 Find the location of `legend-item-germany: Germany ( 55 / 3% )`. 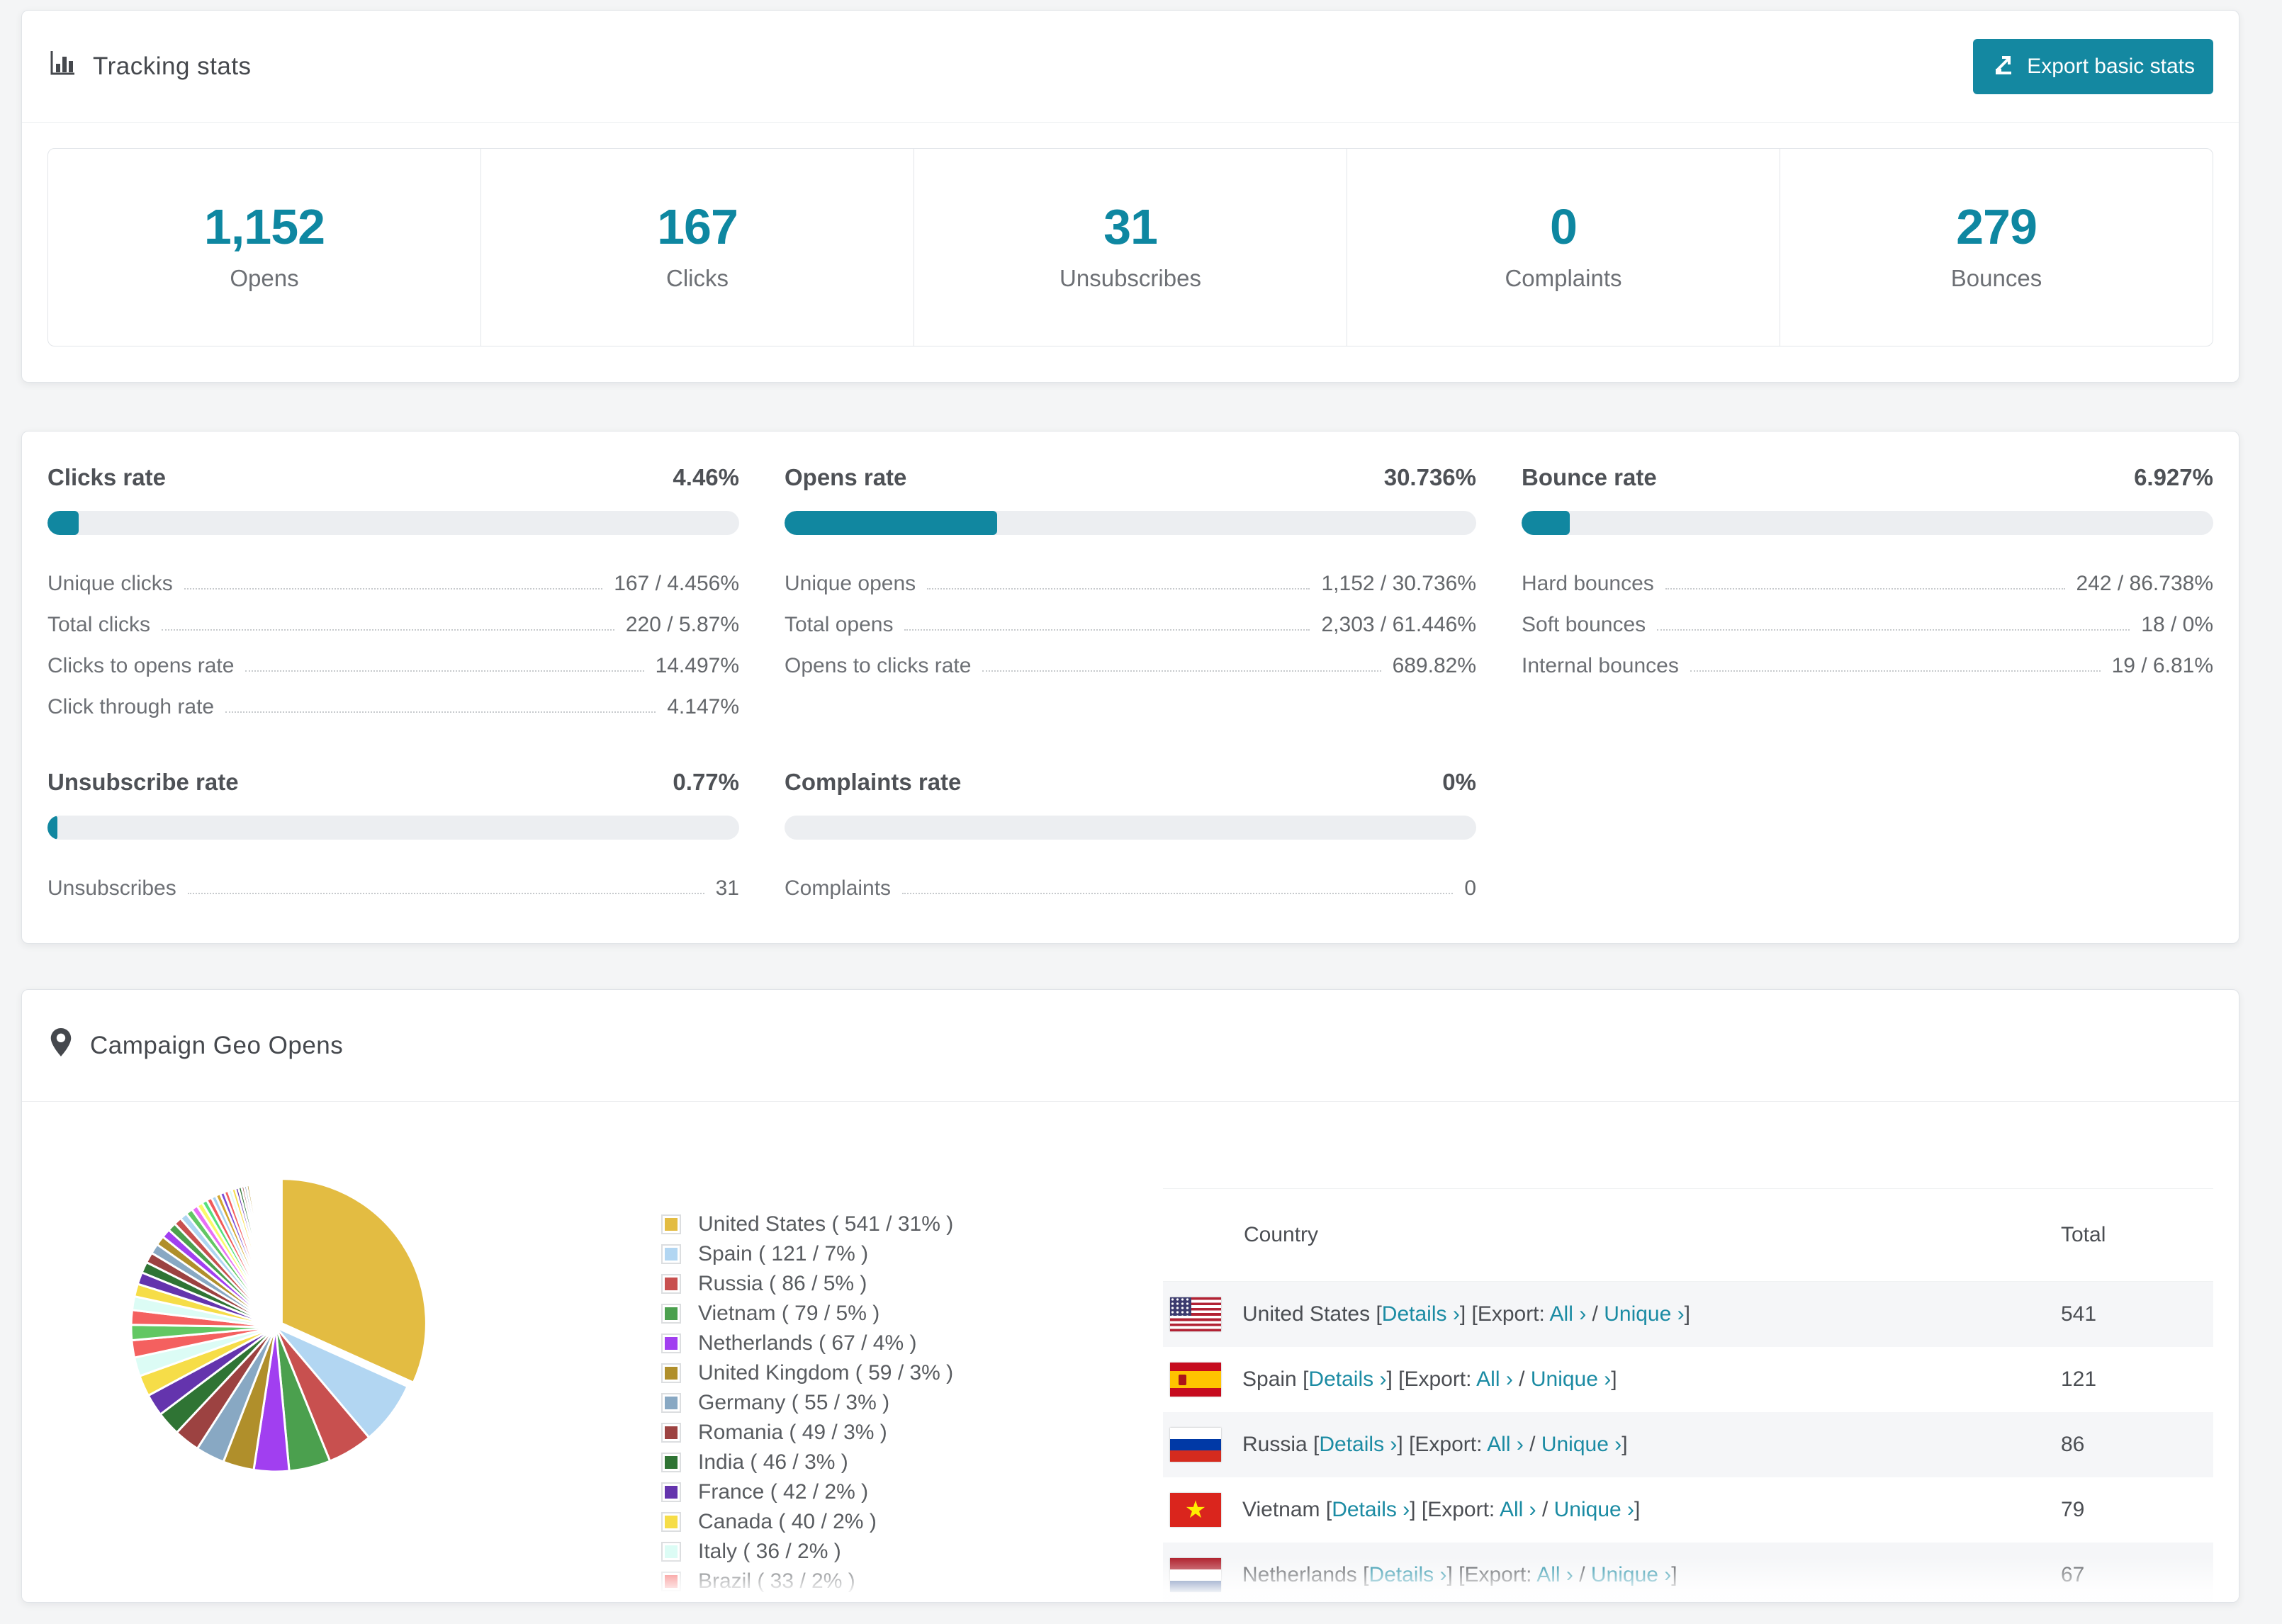

legend-item-germany: Germany ( 55 / 3% ) is located at coordinates (888, 1403).